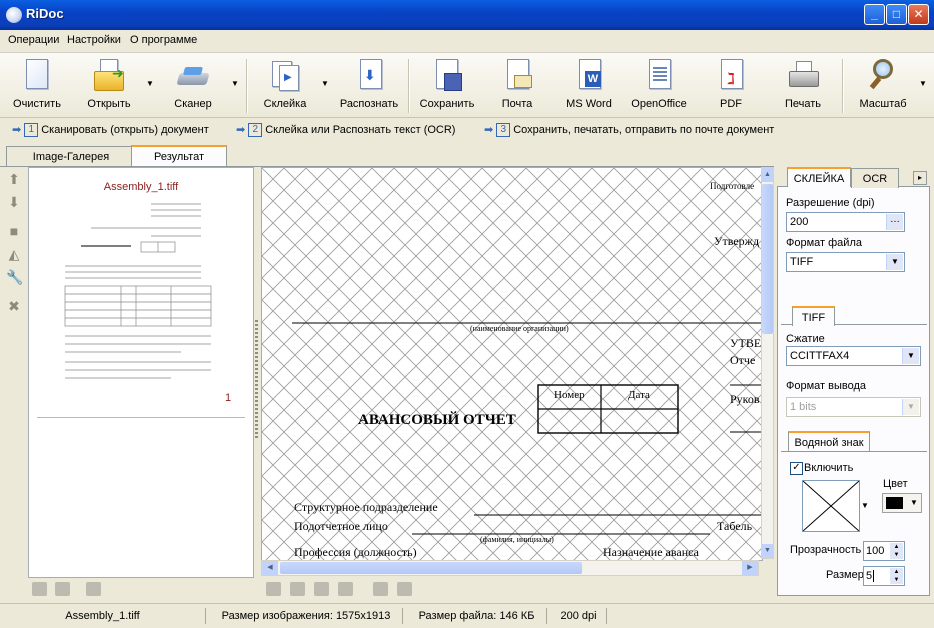 The image size is (934, 628). I want to click on doc-text-utv: УТВЕ, so click(746, 343).